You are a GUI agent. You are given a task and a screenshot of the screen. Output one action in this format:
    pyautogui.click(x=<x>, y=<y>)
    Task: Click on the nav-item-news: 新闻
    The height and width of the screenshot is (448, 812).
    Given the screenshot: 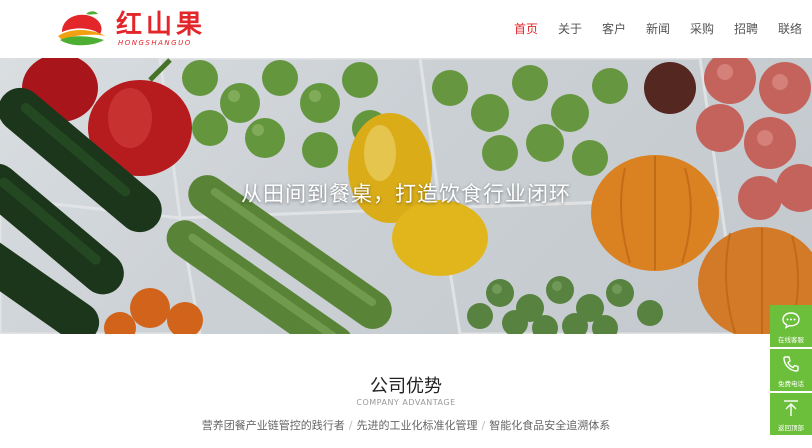 What is the action you would take?
    pyautogui.click(x=658, y=29)
    